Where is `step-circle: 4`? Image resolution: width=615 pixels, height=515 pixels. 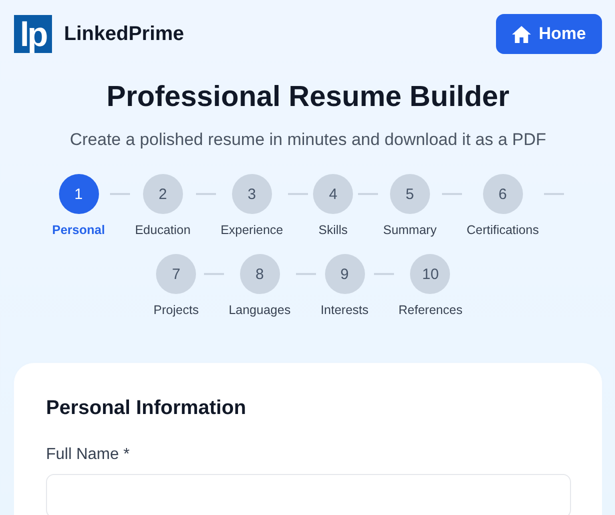 step-circle: 4 is located at coordinates (333, 194).